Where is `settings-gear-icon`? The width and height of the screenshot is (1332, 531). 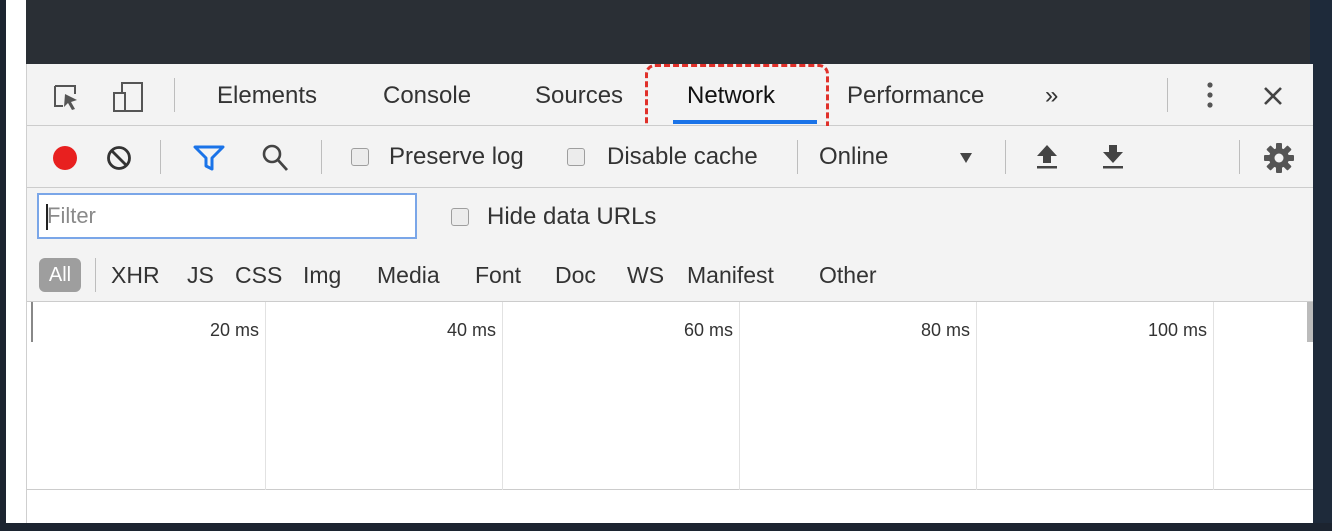 settings-gear-icon is located at coordinates (1279, 158).